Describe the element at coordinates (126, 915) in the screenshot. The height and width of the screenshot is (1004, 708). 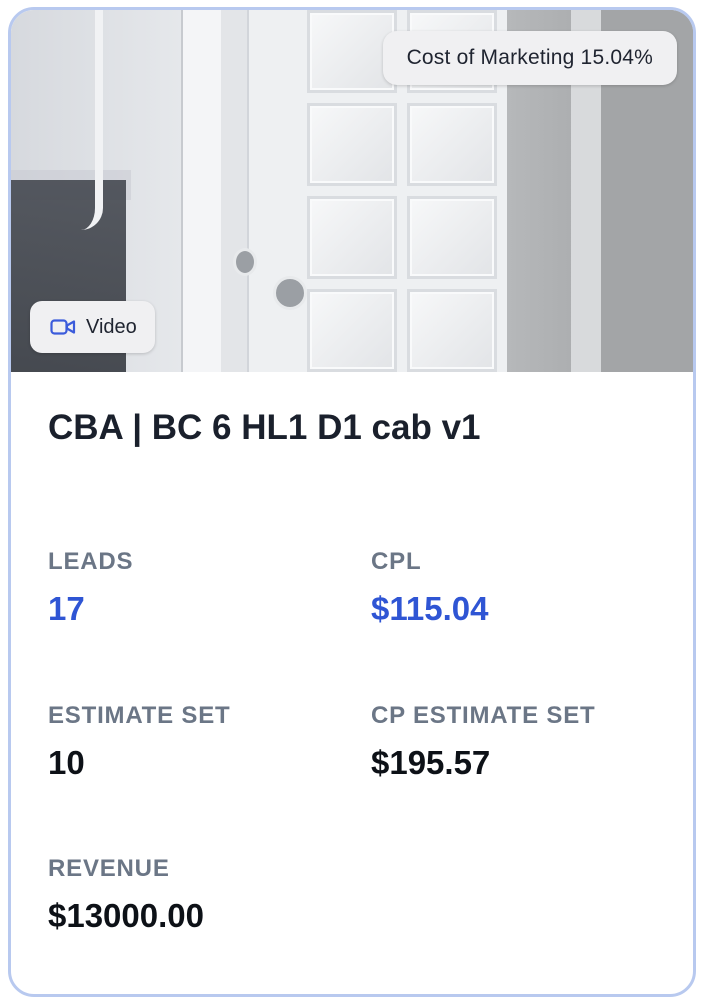
I see `metric-value: $13000.00` at that location.